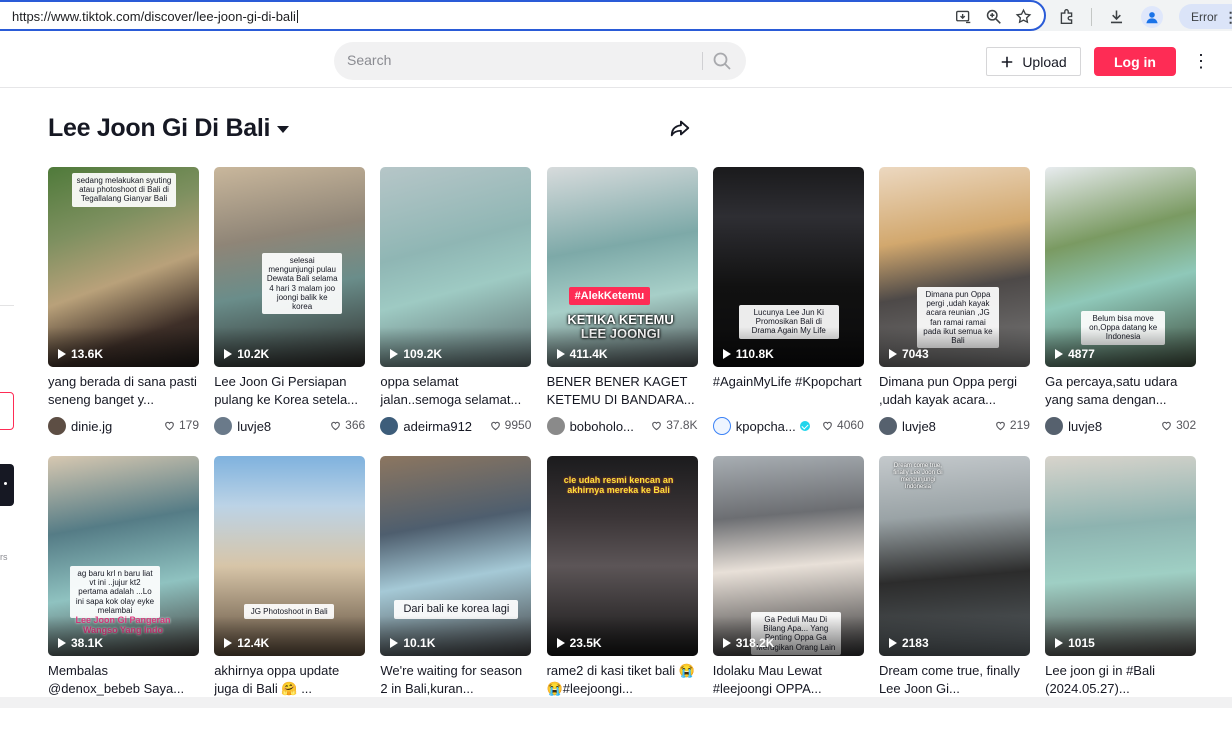  What do you see at coordinates (7, 411) in the screenshot?
I see `sidebar-login-button` at bounding box center [7, 411].